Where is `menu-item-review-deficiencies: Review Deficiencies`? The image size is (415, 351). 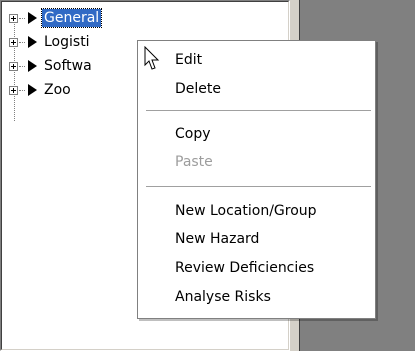
menu-item-review-deficiencies: Review Deficiencies is located at coordinates (256, 268).